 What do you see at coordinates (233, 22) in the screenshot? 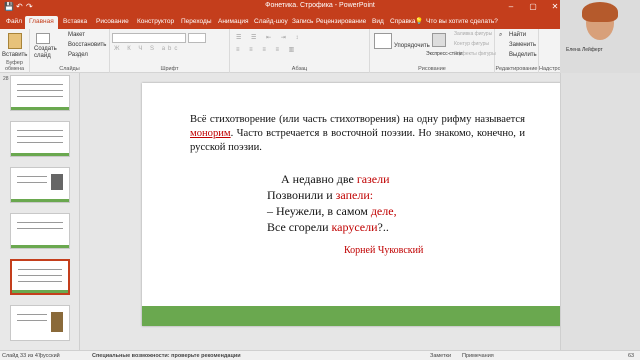
I see `tab-animations: Анимация` at bounding box center [233, 22].